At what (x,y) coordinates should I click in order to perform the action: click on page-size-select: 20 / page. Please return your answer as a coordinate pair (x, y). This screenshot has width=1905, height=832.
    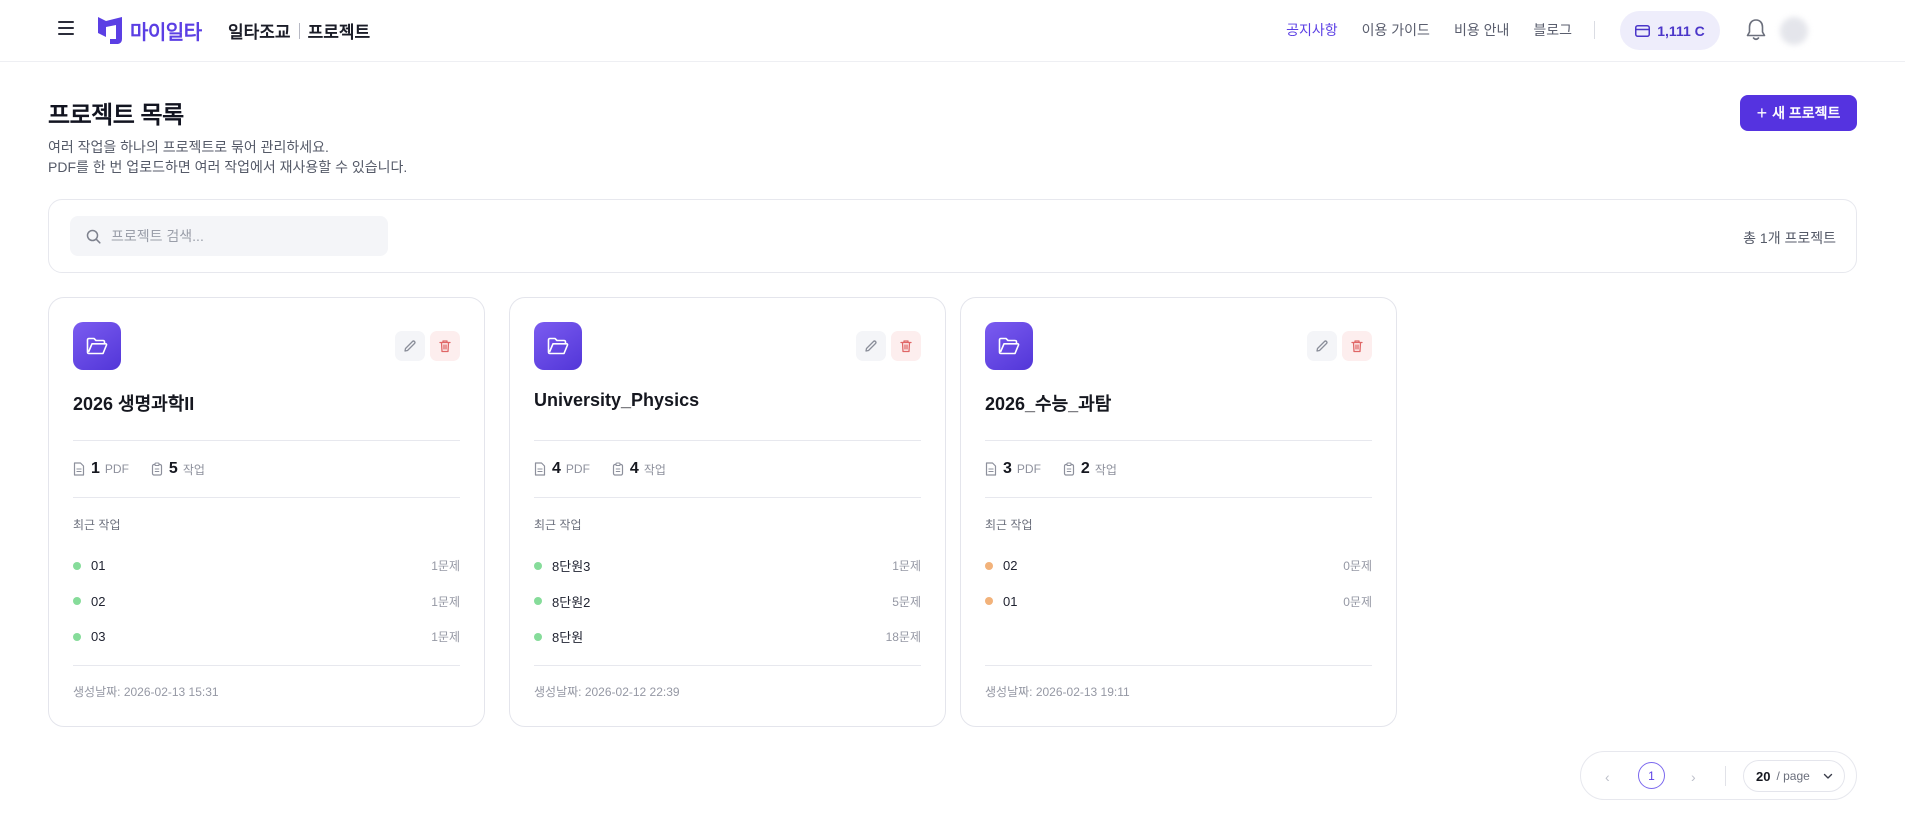
    Looking at the image, I should click on (1794, 776).